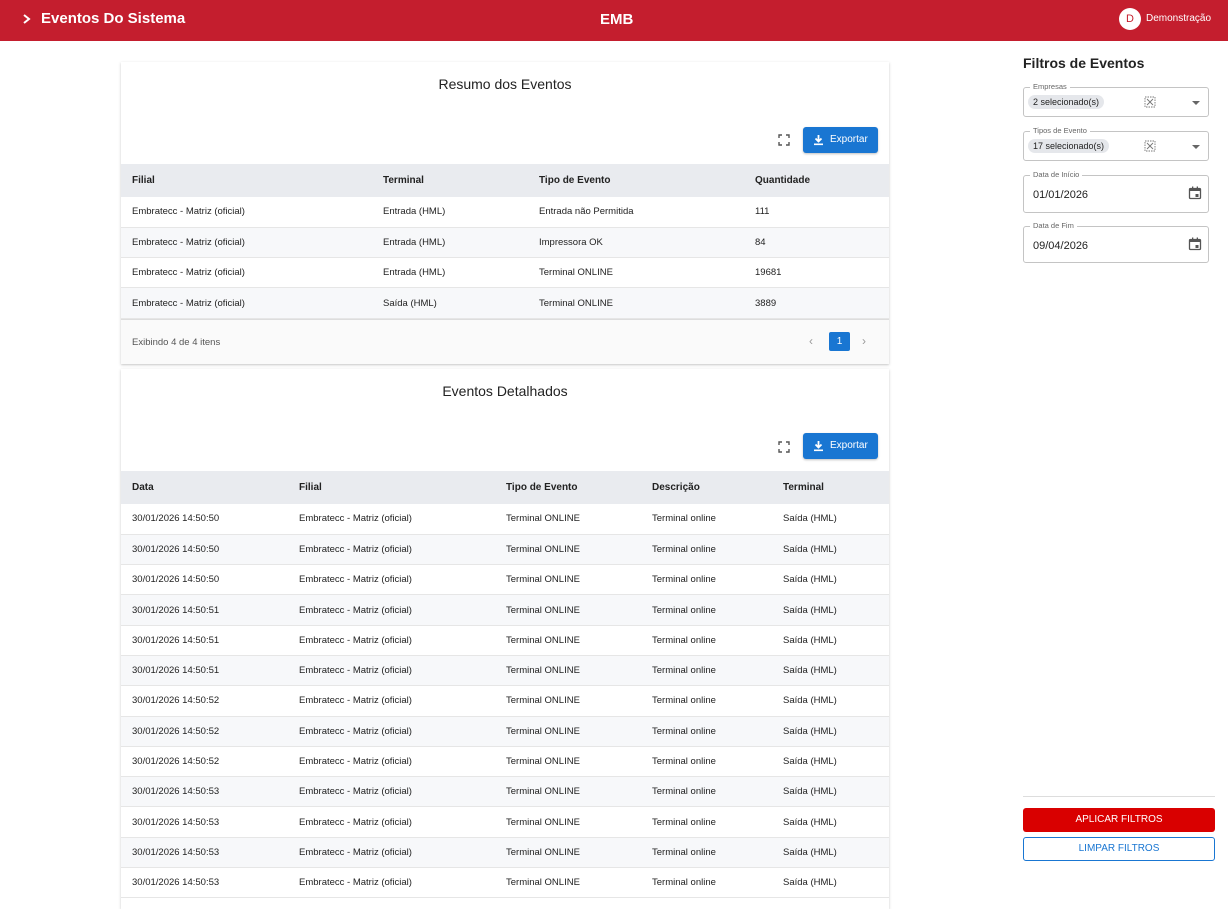 The height and width of the screenshot is (909, 1228). I want to click on table-cell: 30/01/2026 14:50:53, so click(204, 883).